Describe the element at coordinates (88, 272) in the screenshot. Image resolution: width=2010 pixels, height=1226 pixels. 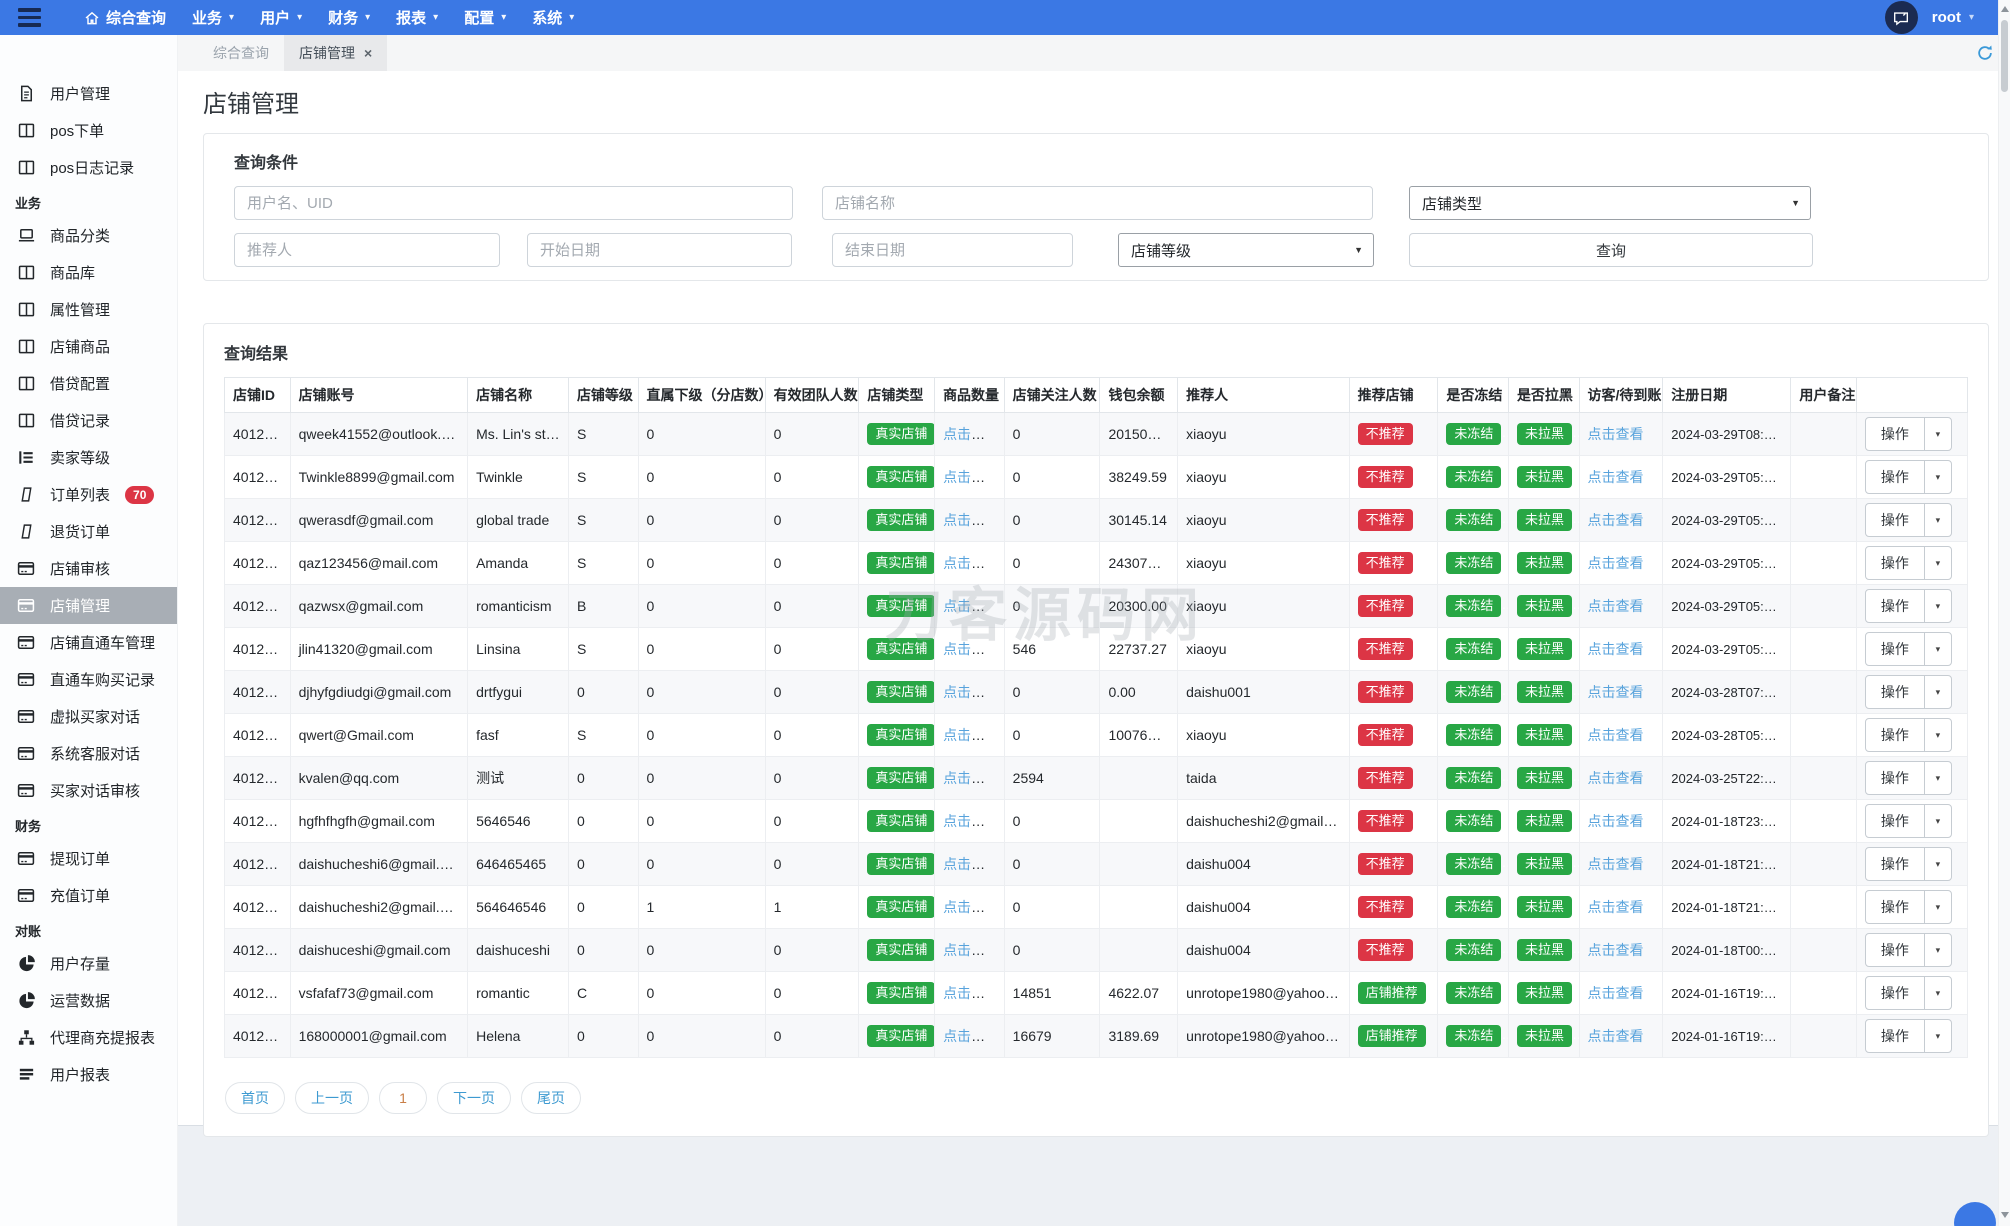
I see `sidebar-item: 商品库` at that location.